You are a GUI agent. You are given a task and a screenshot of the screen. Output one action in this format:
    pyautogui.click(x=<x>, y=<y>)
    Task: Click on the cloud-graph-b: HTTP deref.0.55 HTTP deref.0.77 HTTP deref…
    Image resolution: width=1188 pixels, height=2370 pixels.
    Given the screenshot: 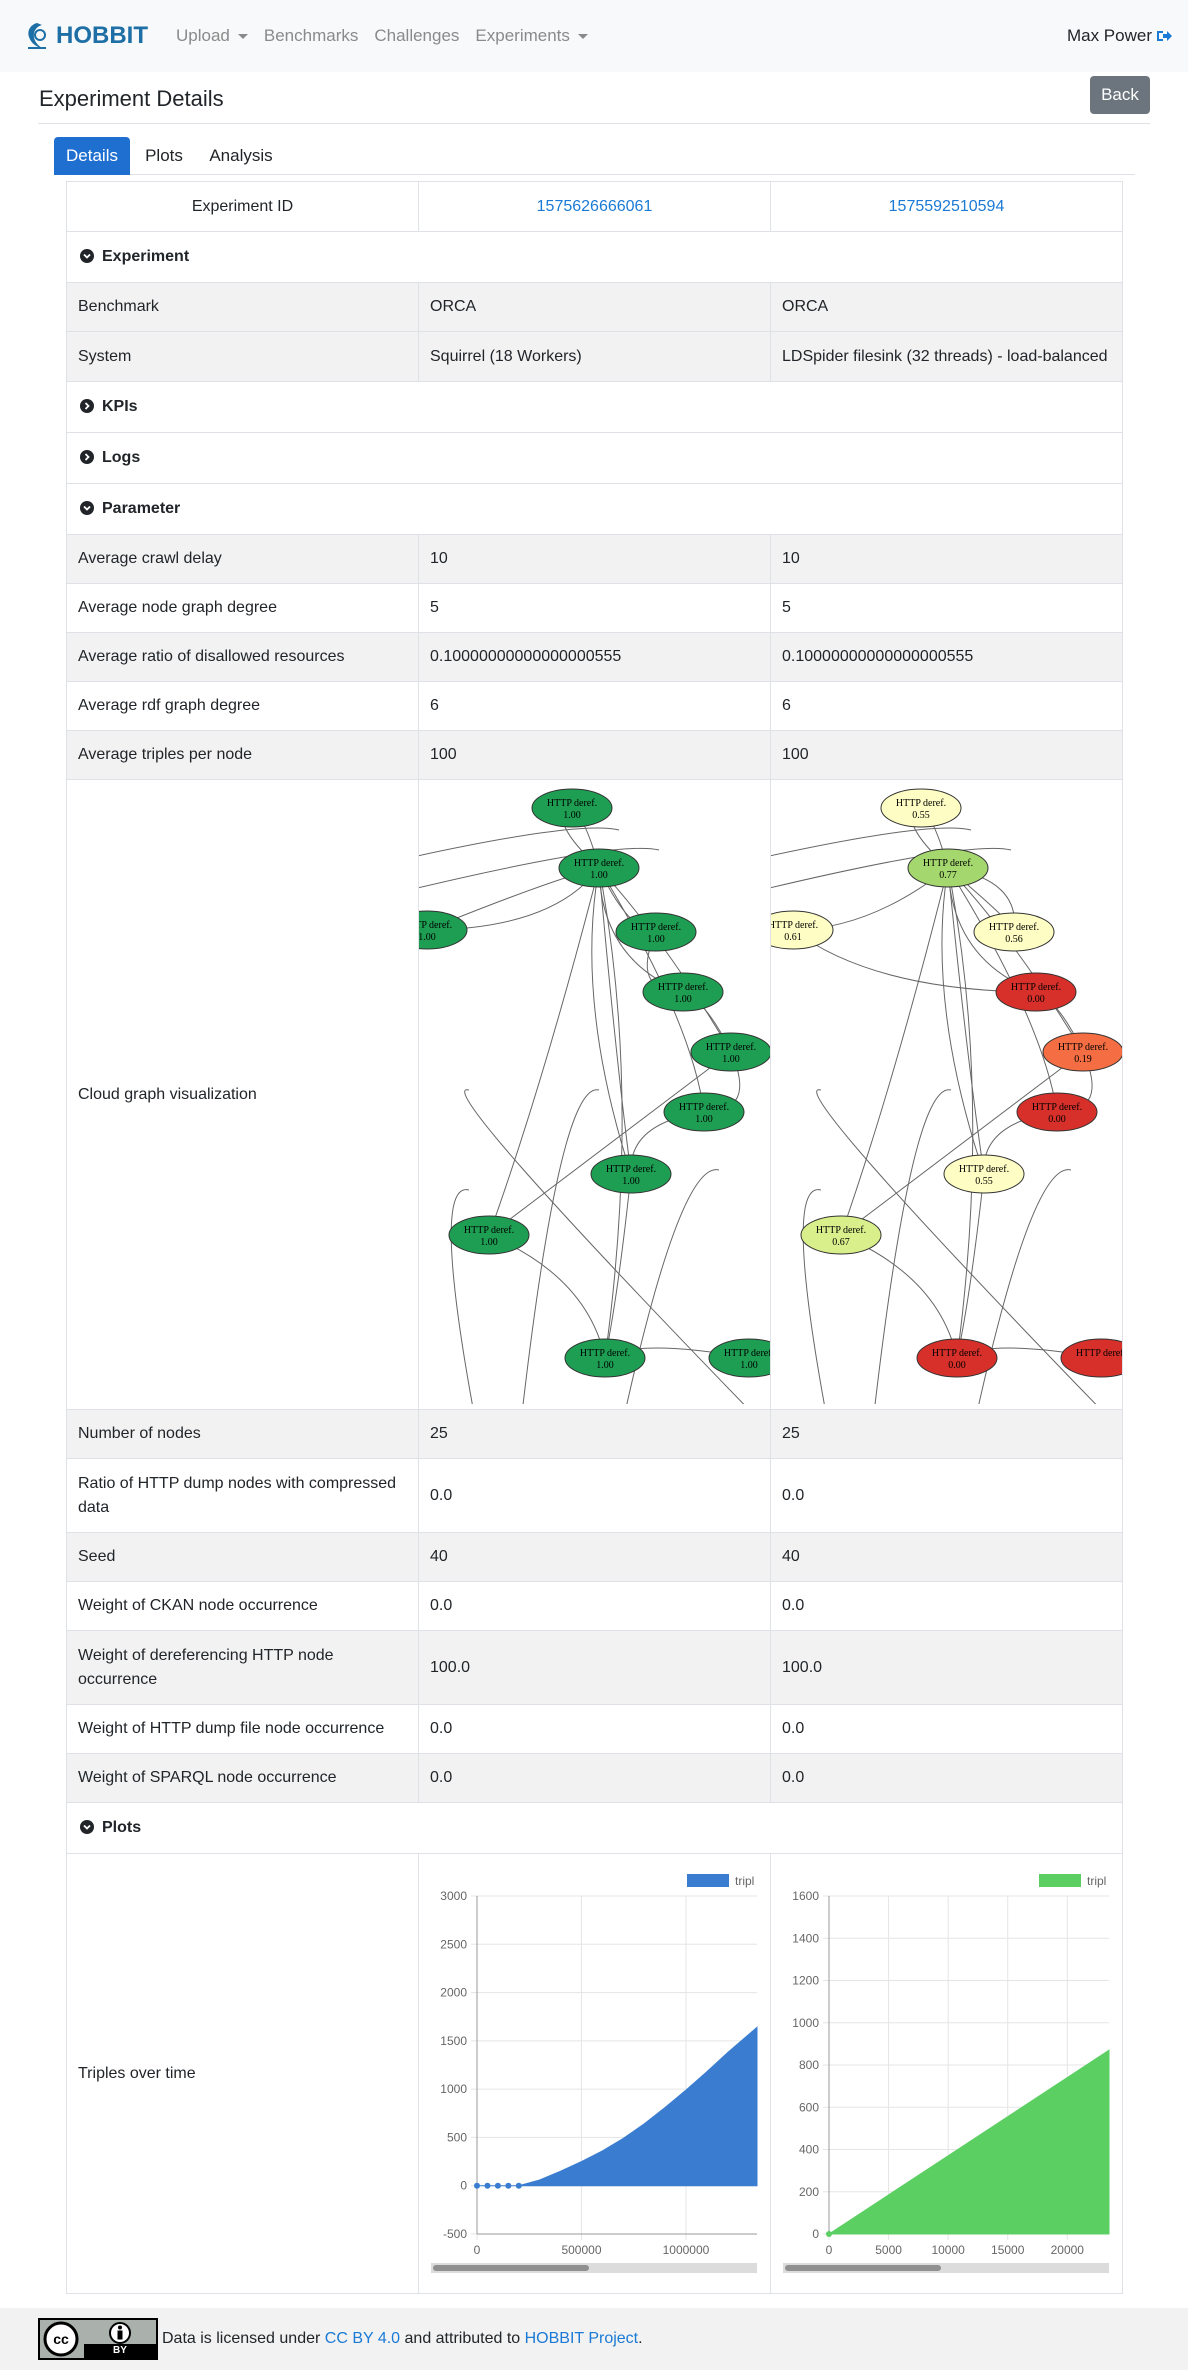 What is the action you would take?
    pyautogui.click(x=946, y=1094)
    